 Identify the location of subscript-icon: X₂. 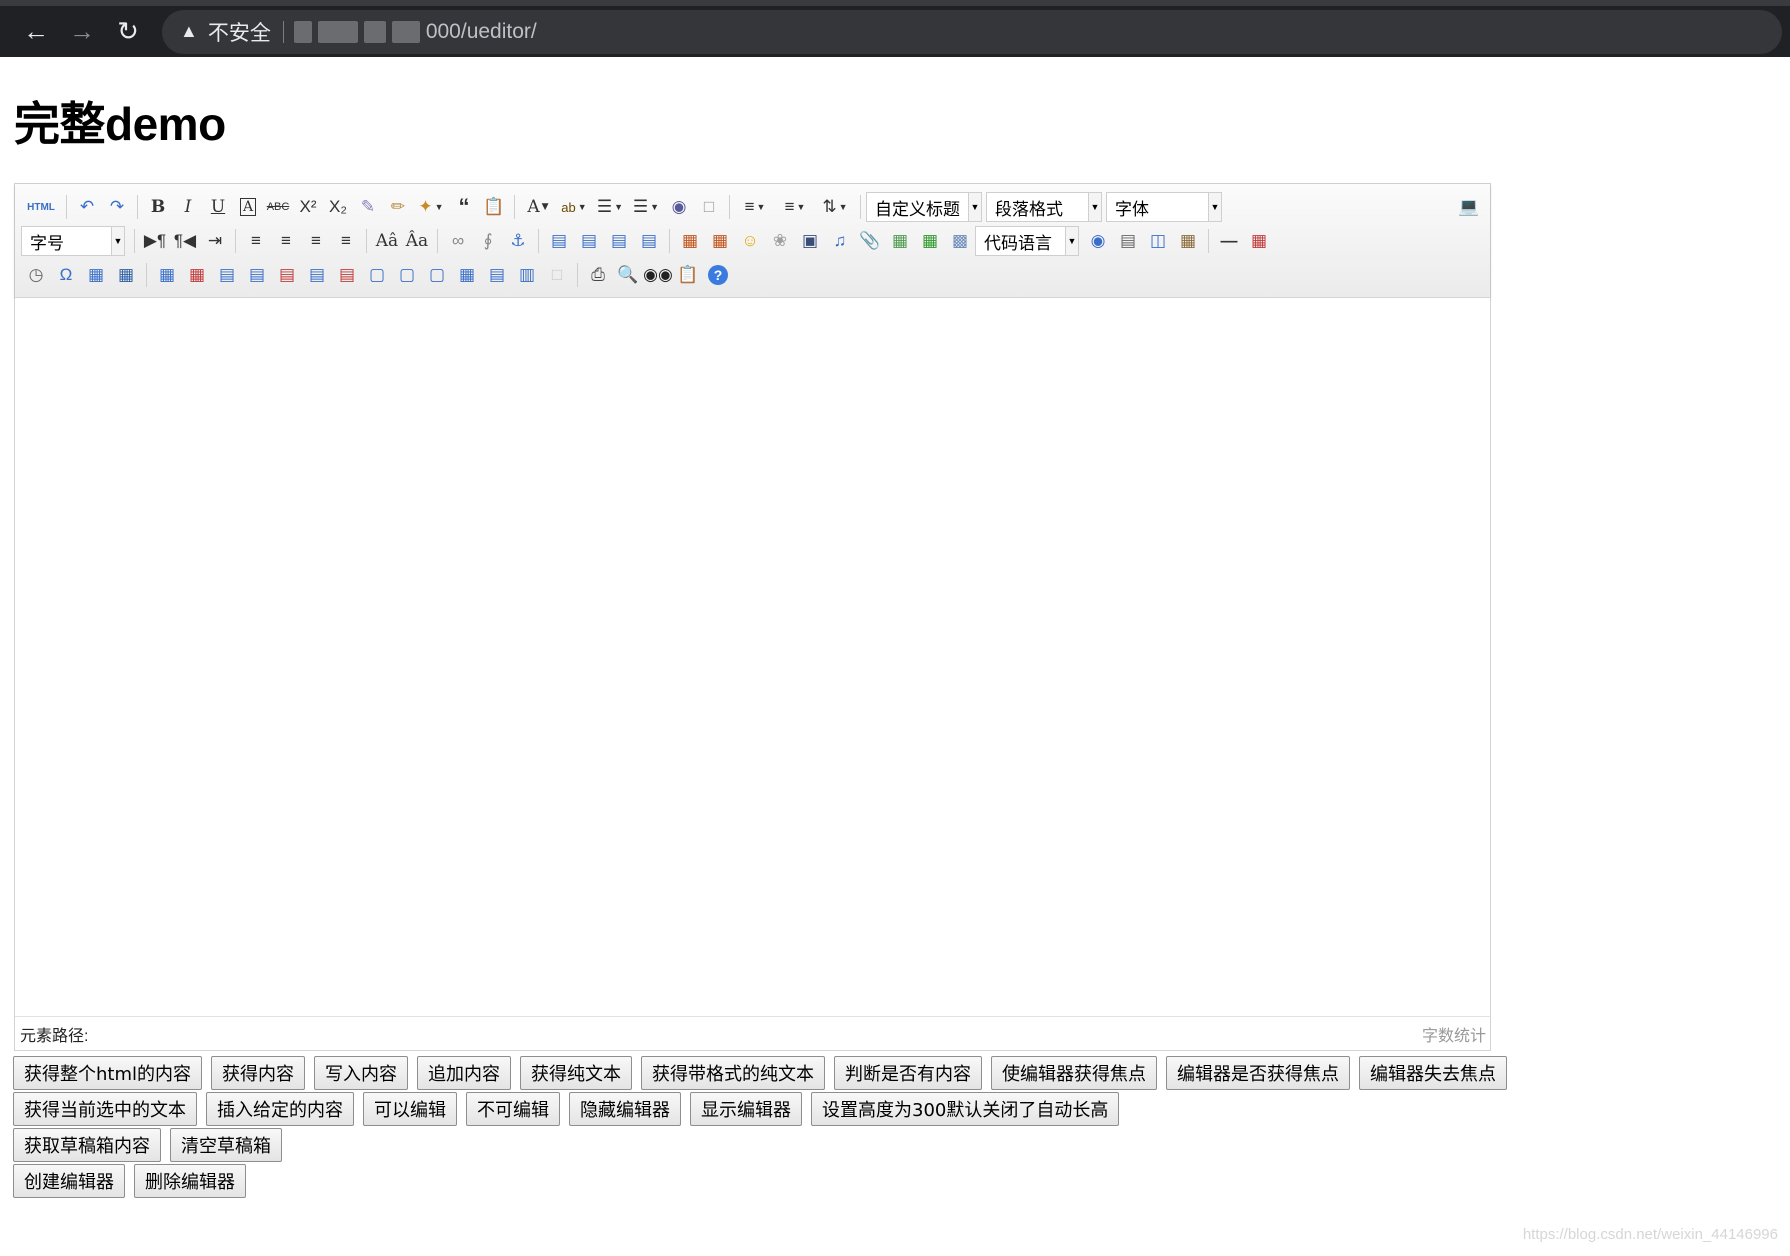
(338, 207).